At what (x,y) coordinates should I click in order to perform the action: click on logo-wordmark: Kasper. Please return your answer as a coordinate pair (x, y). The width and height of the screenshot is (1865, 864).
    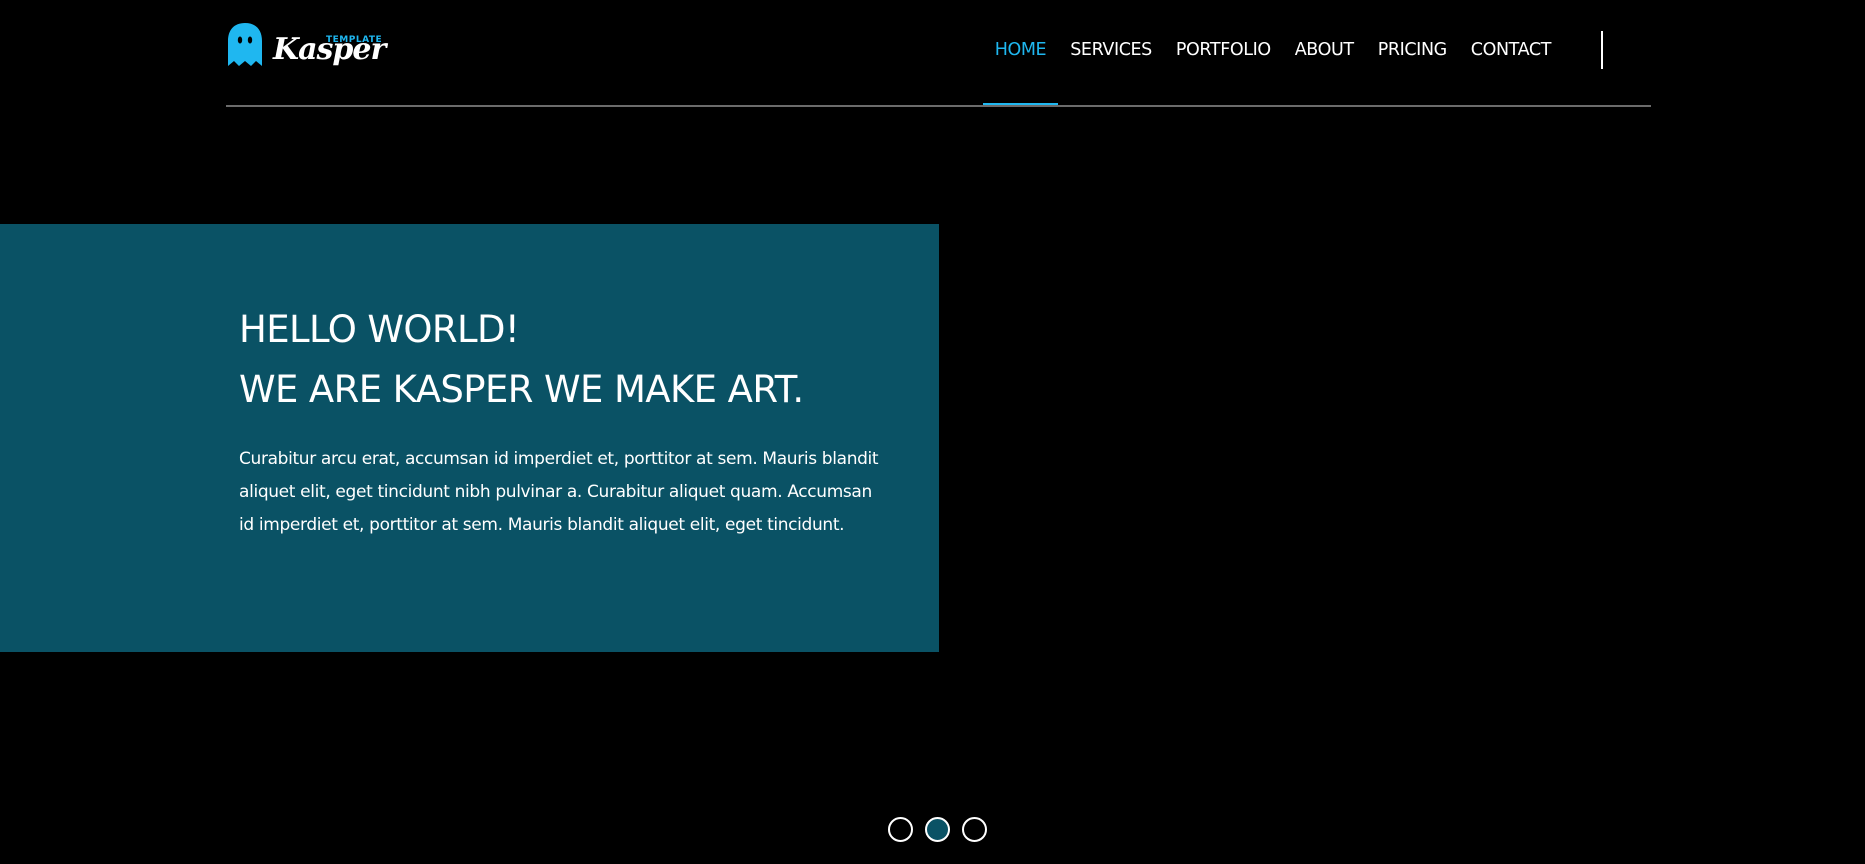
    Looking at the image, I should click on (329, 49).